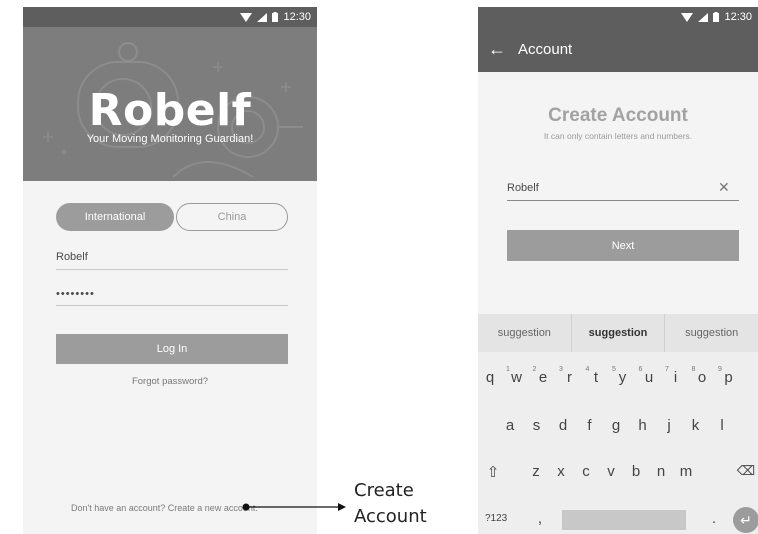 The width and height of the screenshot is (758, 534). What do you see at coordinates (537, 425) in the screenshot?
I see `key-s: s` at bounding box center [537, 425].